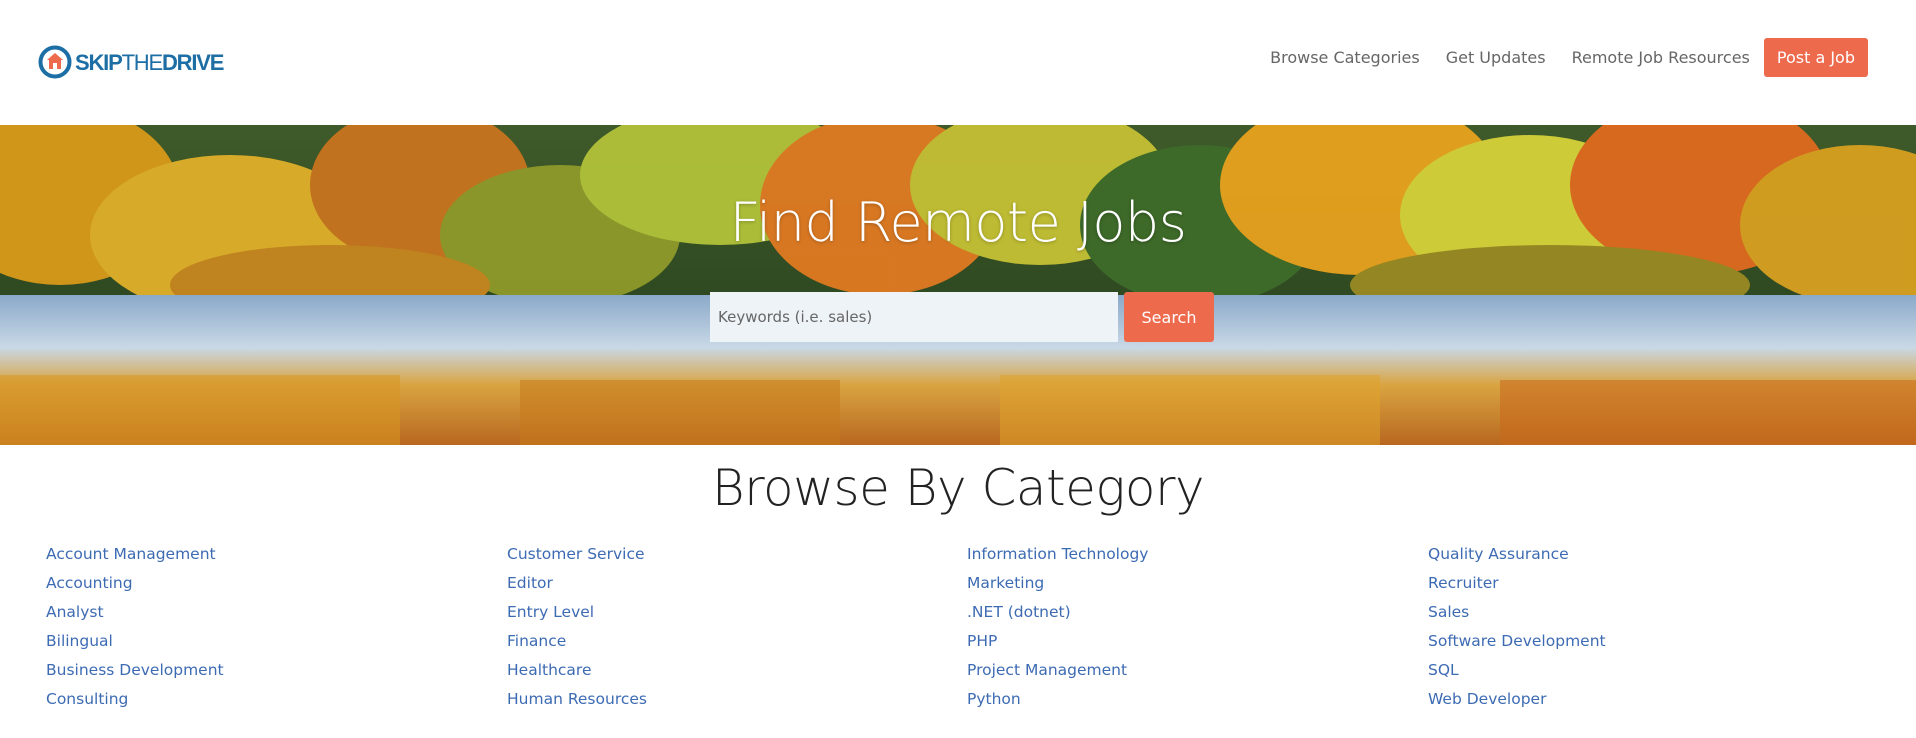 This screenshot has width=1916, height=738. I want to click on search-button: Search, so click(1169, 317).